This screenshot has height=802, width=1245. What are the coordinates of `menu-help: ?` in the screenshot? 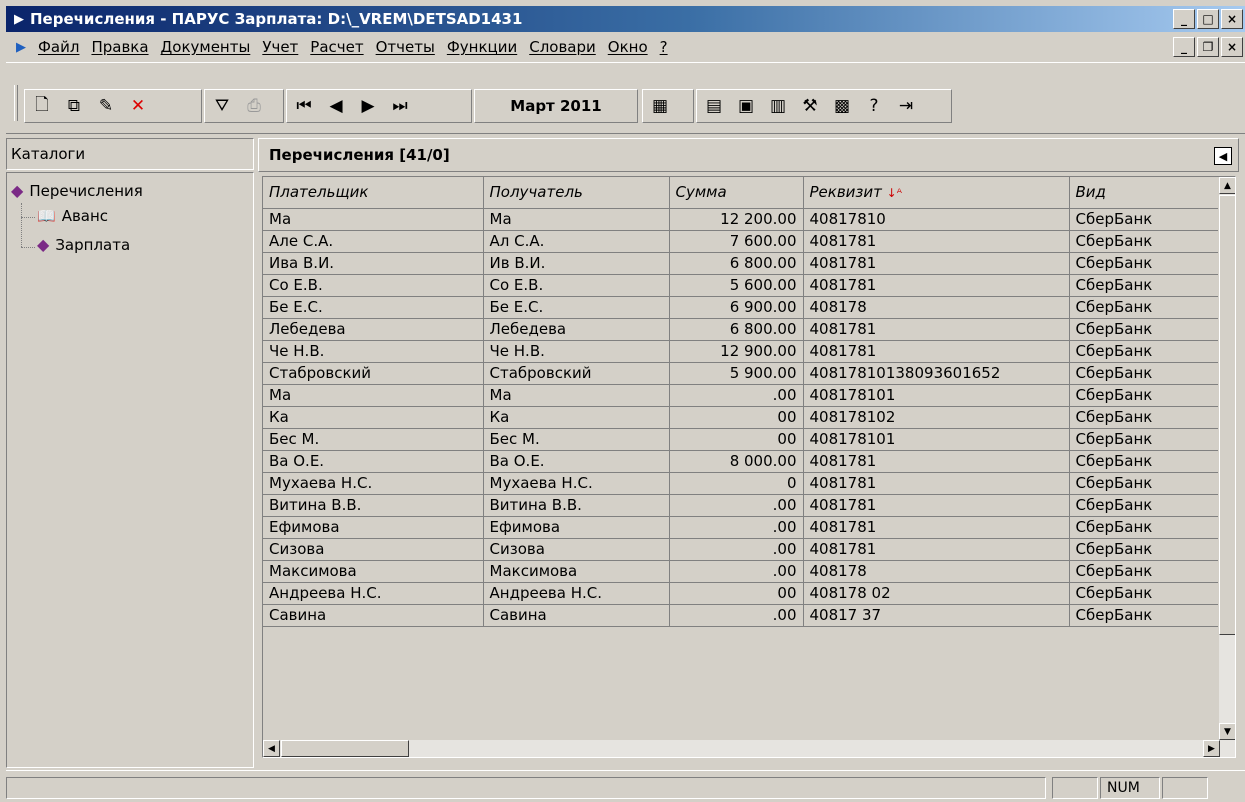 It's located at (664, 47).